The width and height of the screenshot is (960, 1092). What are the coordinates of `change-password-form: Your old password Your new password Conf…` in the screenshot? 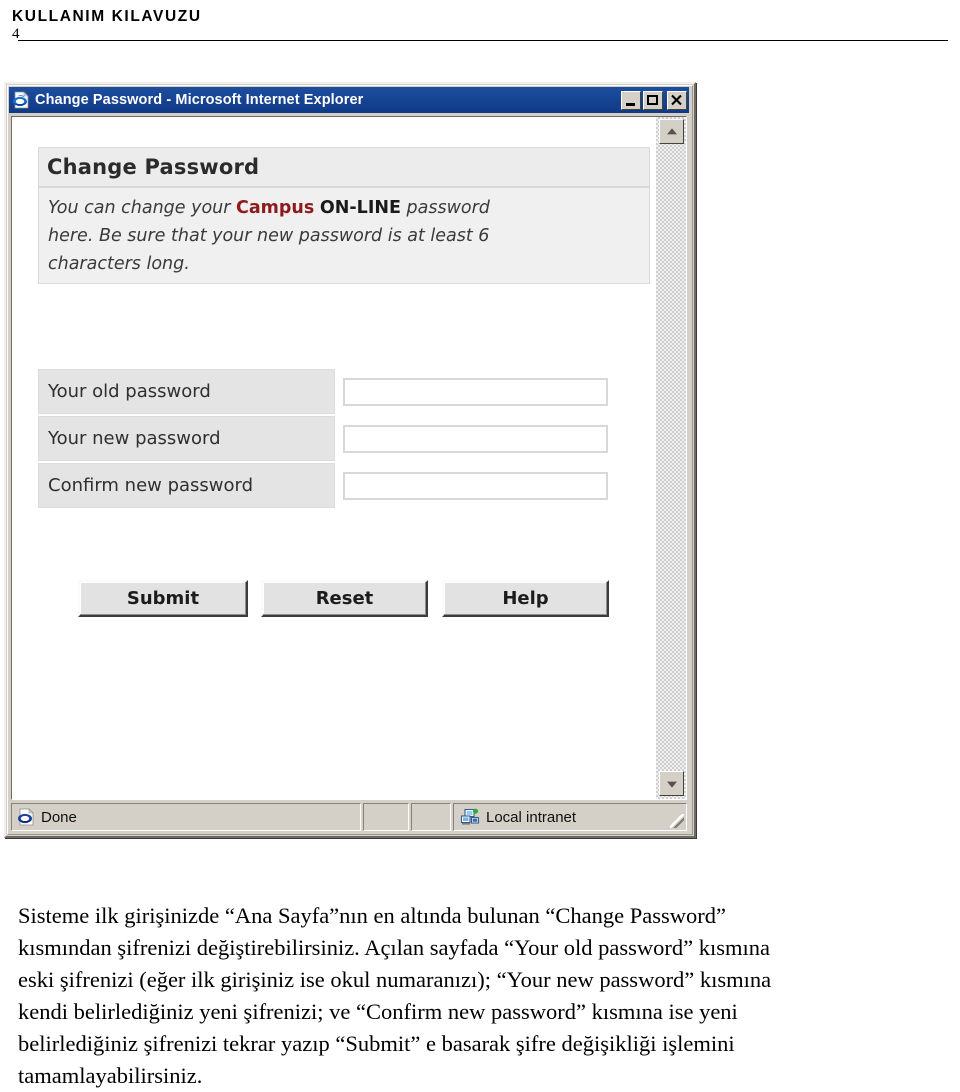 It's located at (334, 439).